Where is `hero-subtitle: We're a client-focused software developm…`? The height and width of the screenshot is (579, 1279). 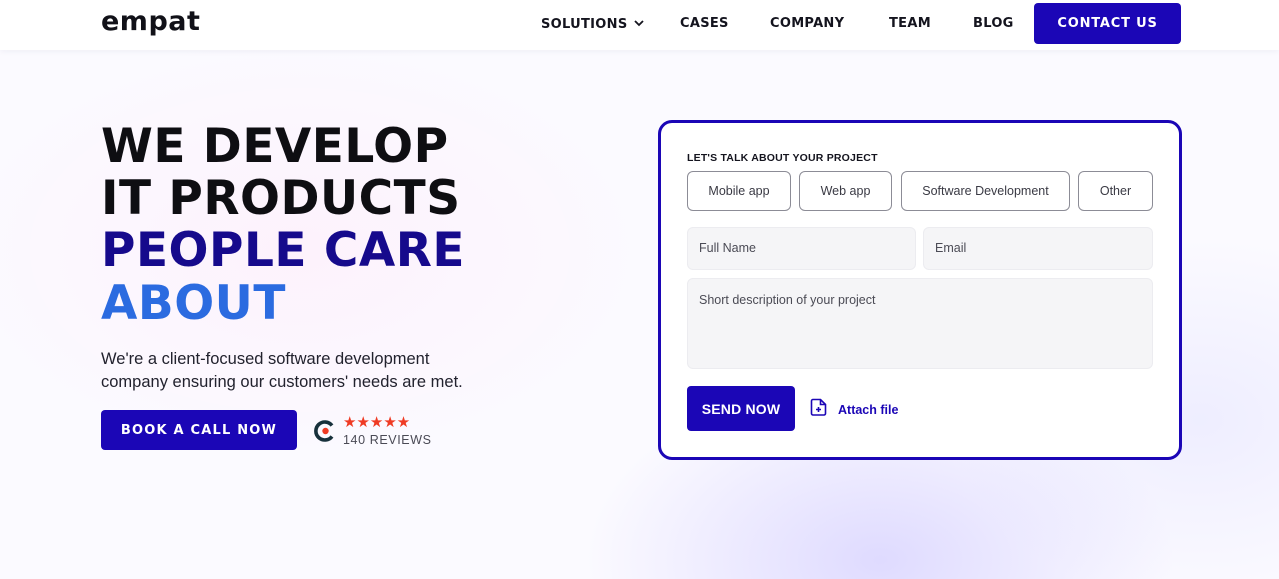 hero-subtitle: We're a client-focused software developm… is located at coordinates (282, 370).